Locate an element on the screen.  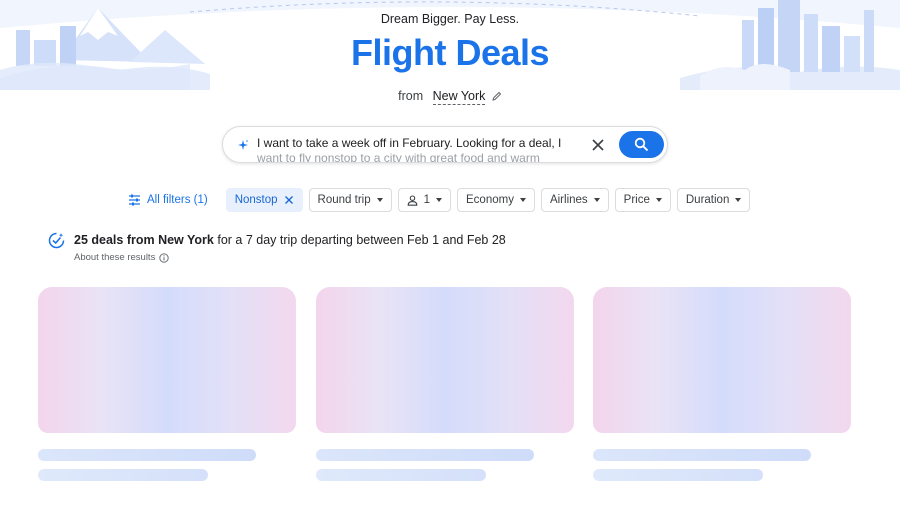
chip-passengers: 1 is located at coordinates (424, 200).